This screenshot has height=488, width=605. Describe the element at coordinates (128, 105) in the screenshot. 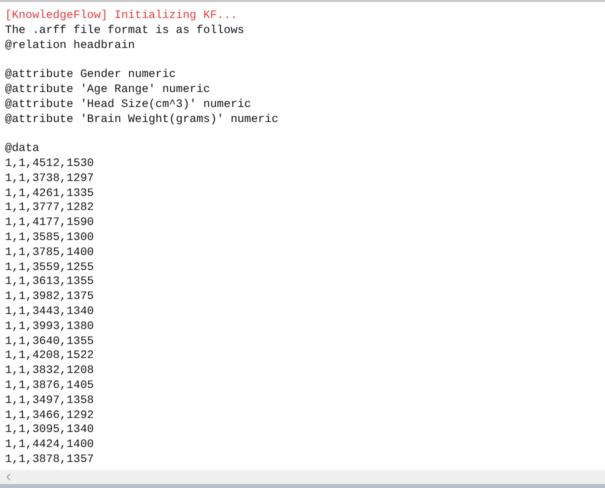

I see `log-line: @attribute 'Head Size(cm^3)' numeric` at that location.